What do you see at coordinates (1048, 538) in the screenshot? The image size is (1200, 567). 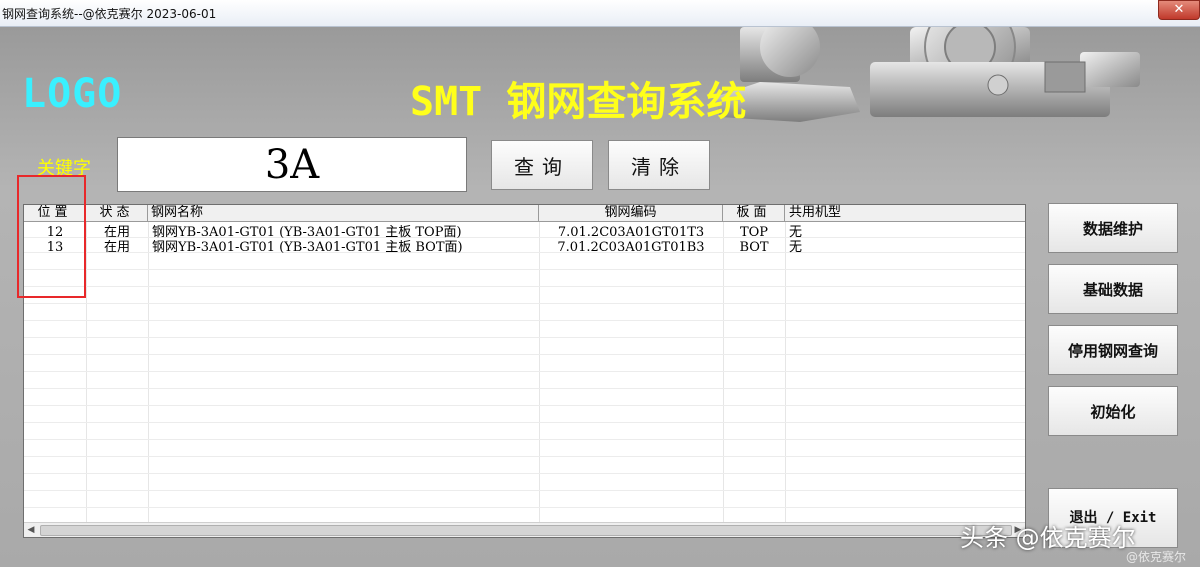 I see `watermark: 头条 @依克赛尔` at bounding box center [1048, 538].